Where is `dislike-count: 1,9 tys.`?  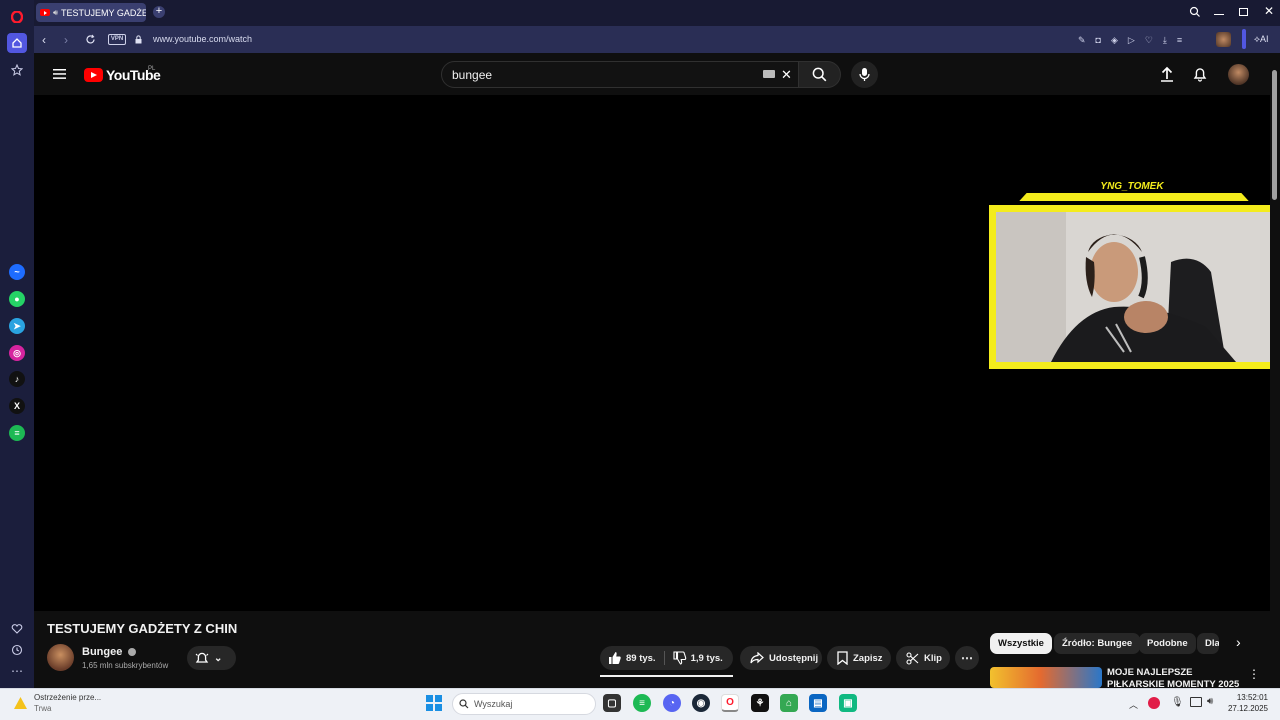 dislike-count: 1,9 tys. is located at coordinates (706, 658).